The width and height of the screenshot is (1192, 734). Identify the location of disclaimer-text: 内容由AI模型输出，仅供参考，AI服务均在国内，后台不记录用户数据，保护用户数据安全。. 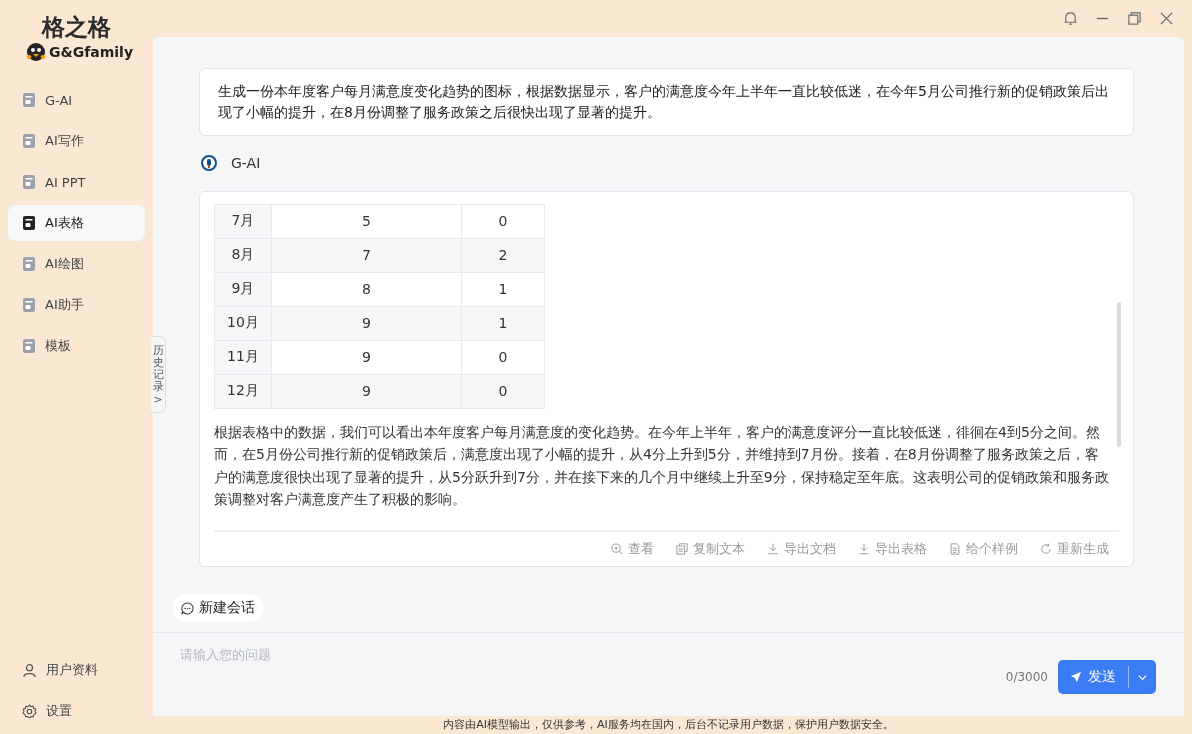
(668, 725).